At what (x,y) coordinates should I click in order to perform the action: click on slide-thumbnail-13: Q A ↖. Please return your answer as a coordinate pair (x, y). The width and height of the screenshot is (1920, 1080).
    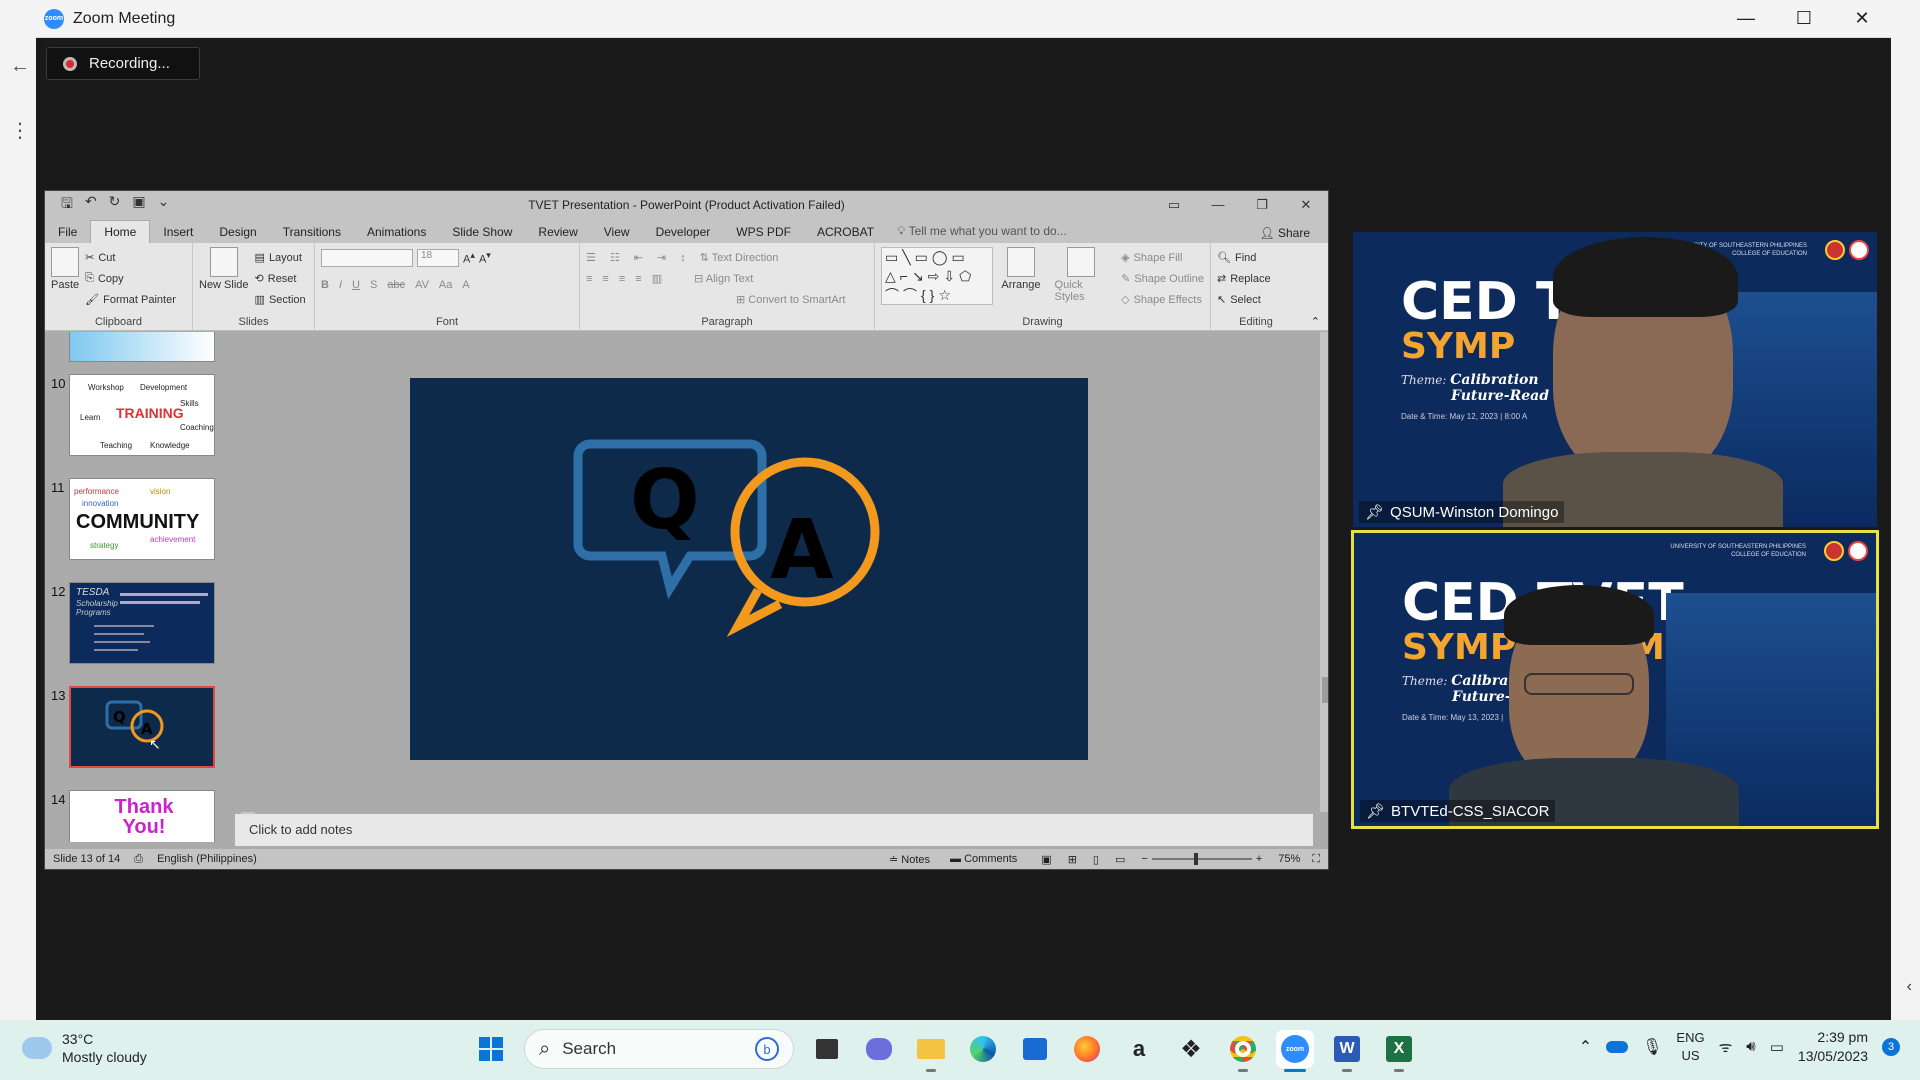
    Looking at the image, I should click on (142, 727).